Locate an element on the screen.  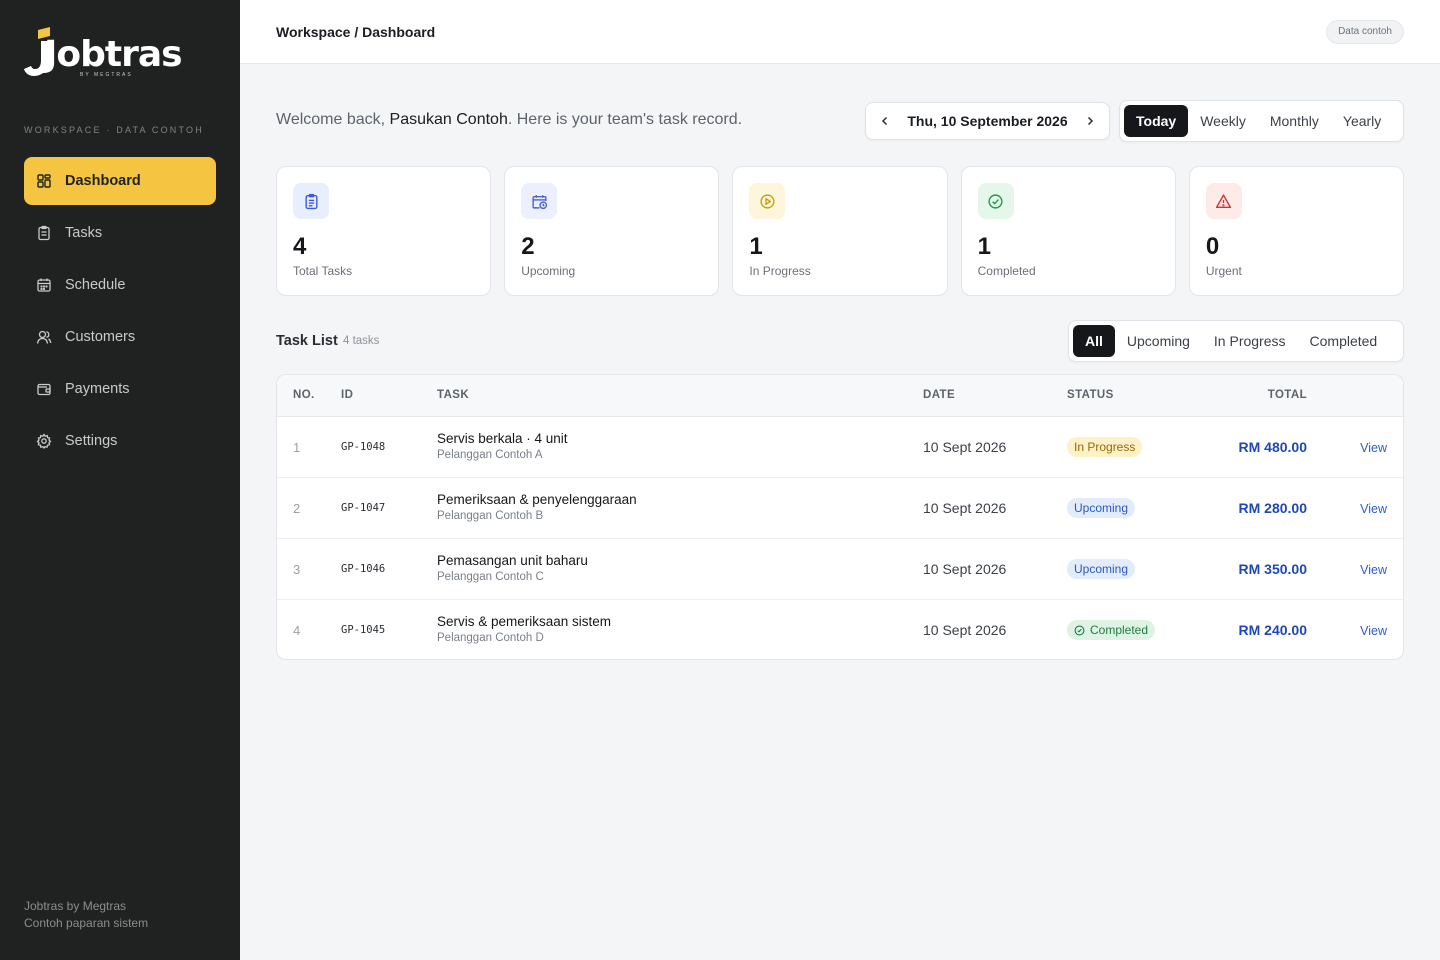
brand-name: Jobtras is located at coordinates (113, 54).